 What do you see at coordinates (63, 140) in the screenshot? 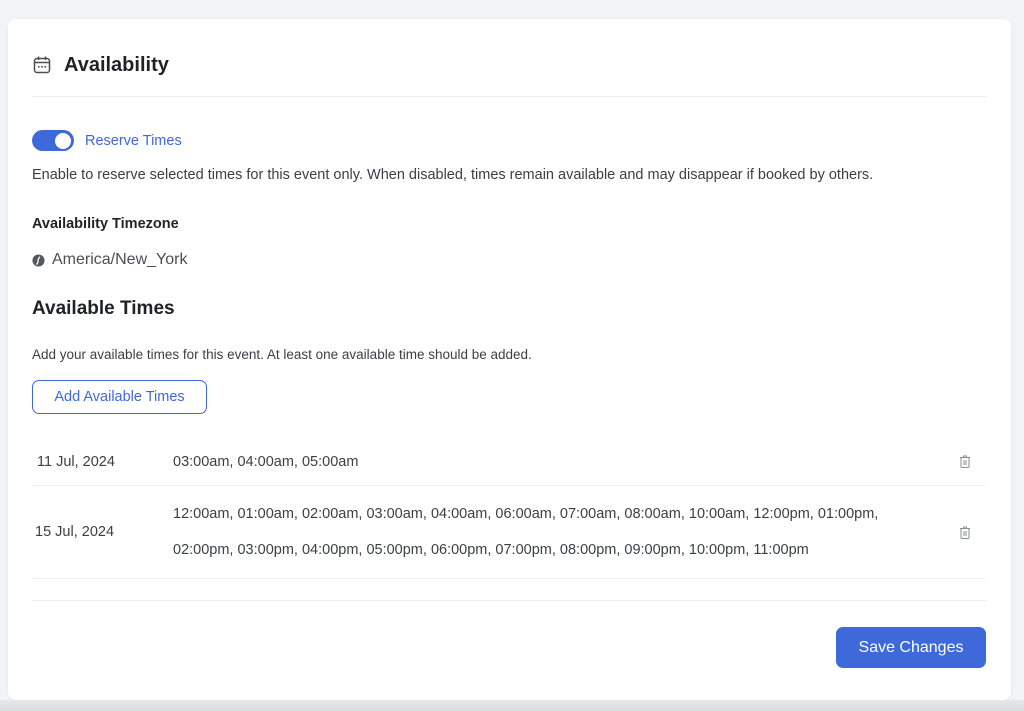
I see `toggle-knob` at bounding box center [63, 140].